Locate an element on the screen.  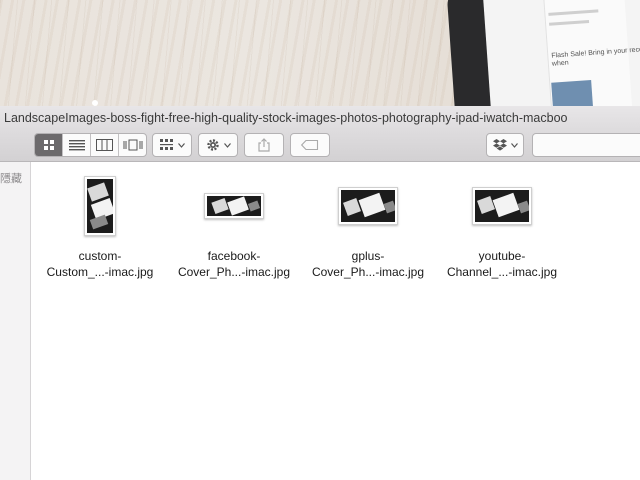
file-name-line1: facebook- is located at coordinates (234, 256).